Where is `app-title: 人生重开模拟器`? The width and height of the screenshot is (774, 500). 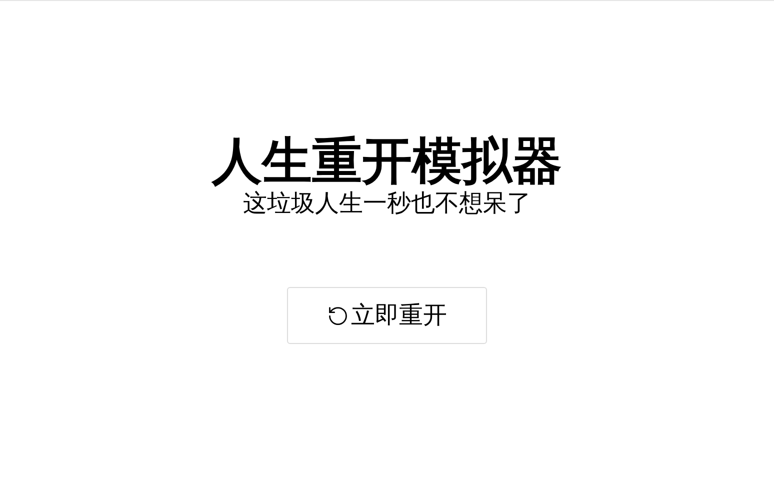
app-title: 人生重开模拟器 is located at coordinates (387, 161).